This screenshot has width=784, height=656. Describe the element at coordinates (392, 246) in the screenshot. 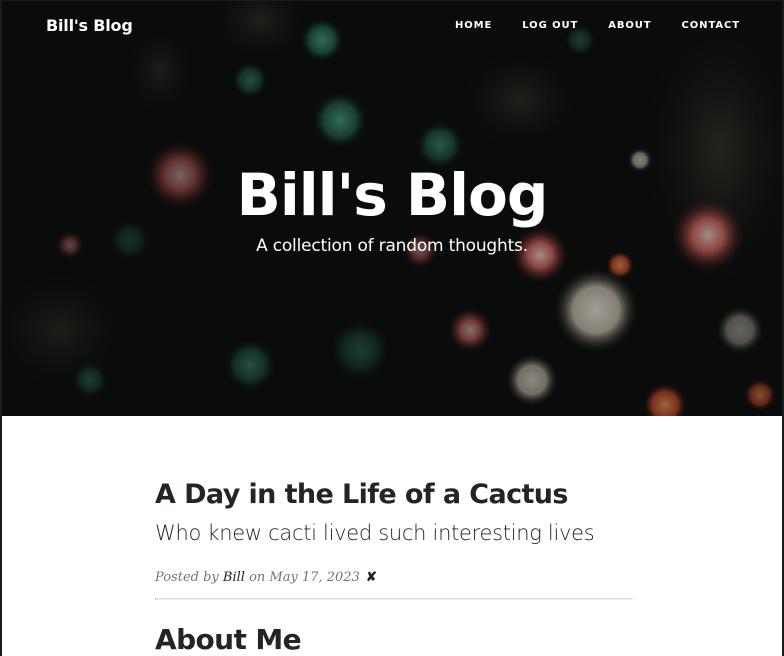

I see `site-subtitle: A collection of random thoughts.` at that location.